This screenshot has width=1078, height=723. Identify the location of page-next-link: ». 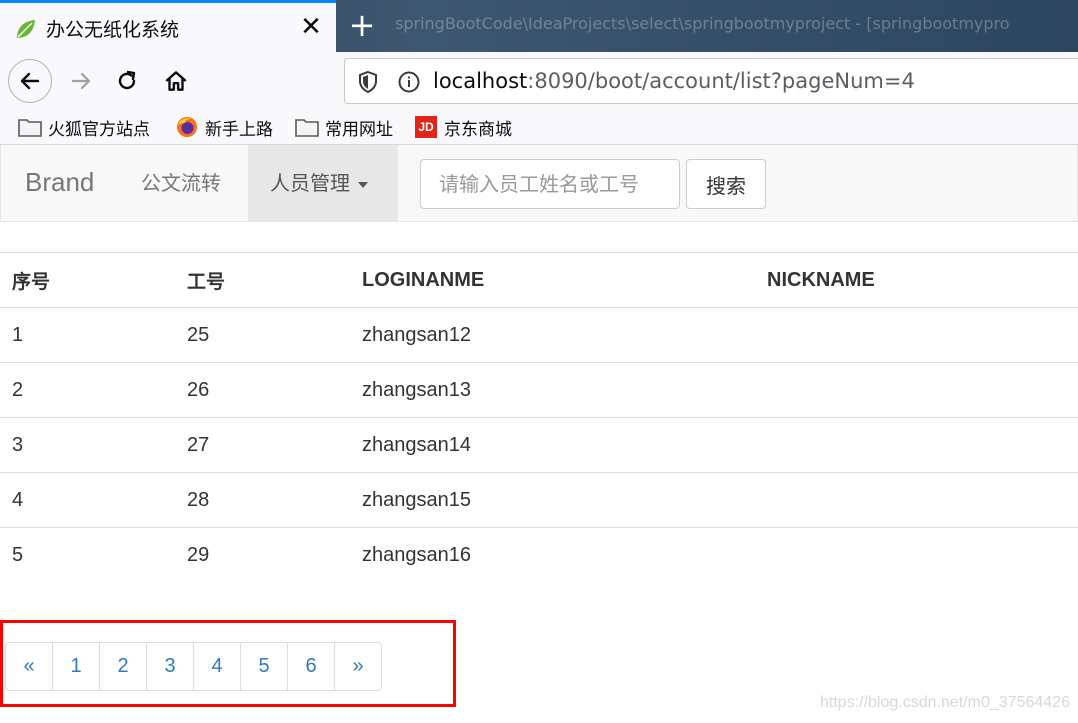
(358, 666).